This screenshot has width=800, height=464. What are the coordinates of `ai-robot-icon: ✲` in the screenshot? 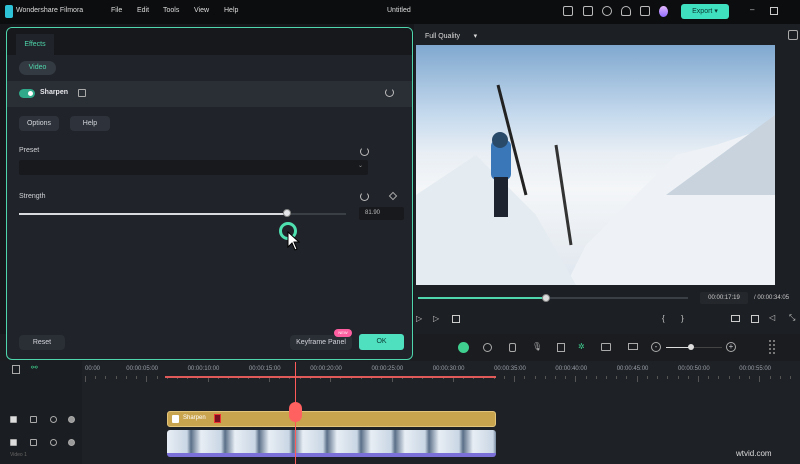 It's located at (581, 346).